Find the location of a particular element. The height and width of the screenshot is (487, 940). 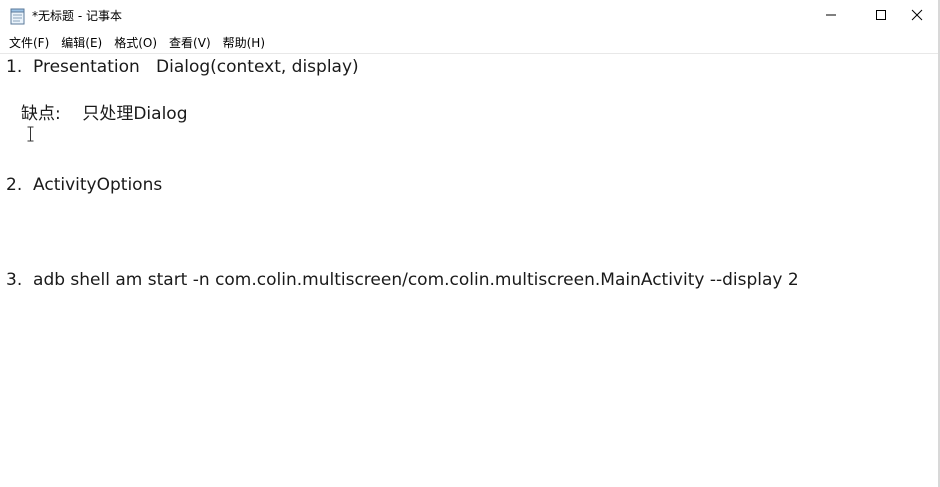

text-ibeam-icon is located at coordinates (30, 134).